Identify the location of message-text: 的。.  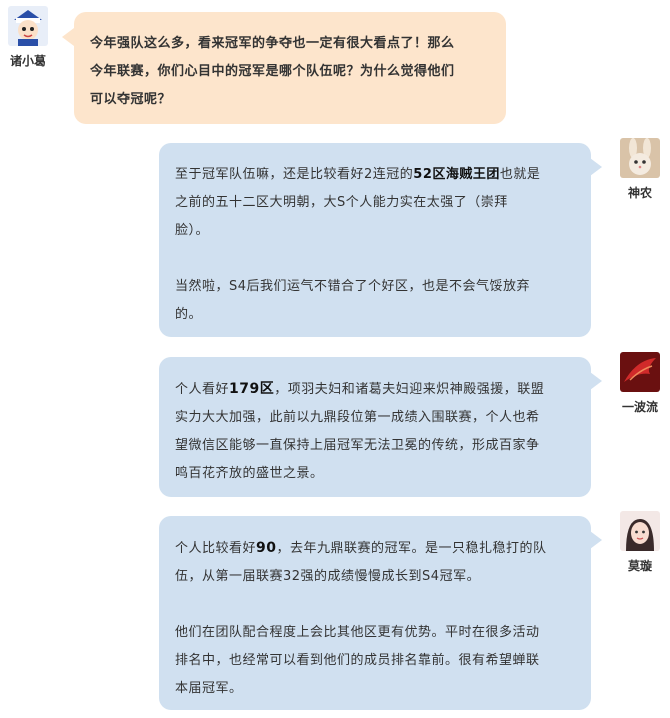
(189, 314).